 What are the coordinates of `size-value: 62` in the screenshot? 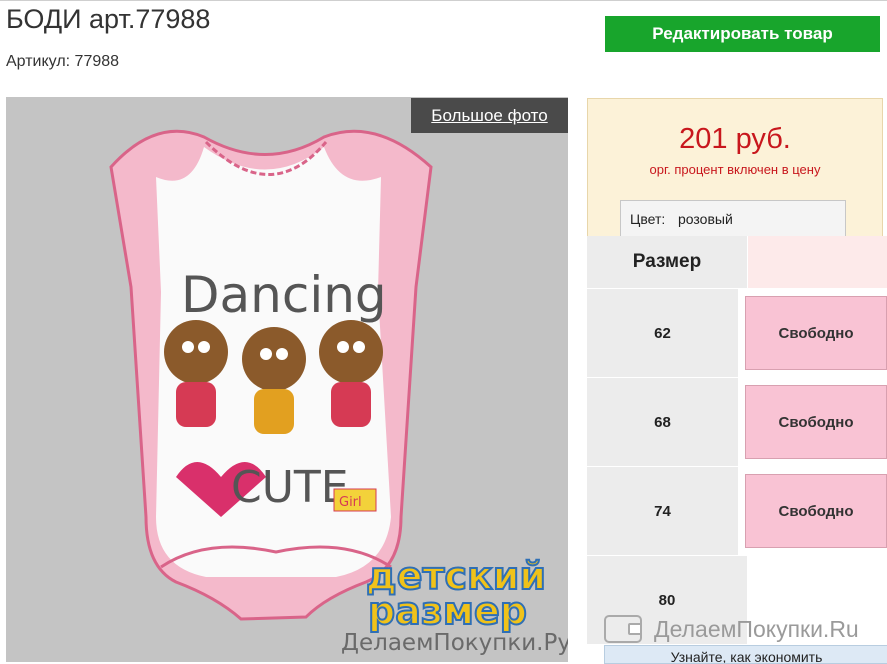 It's located at (663, 333).